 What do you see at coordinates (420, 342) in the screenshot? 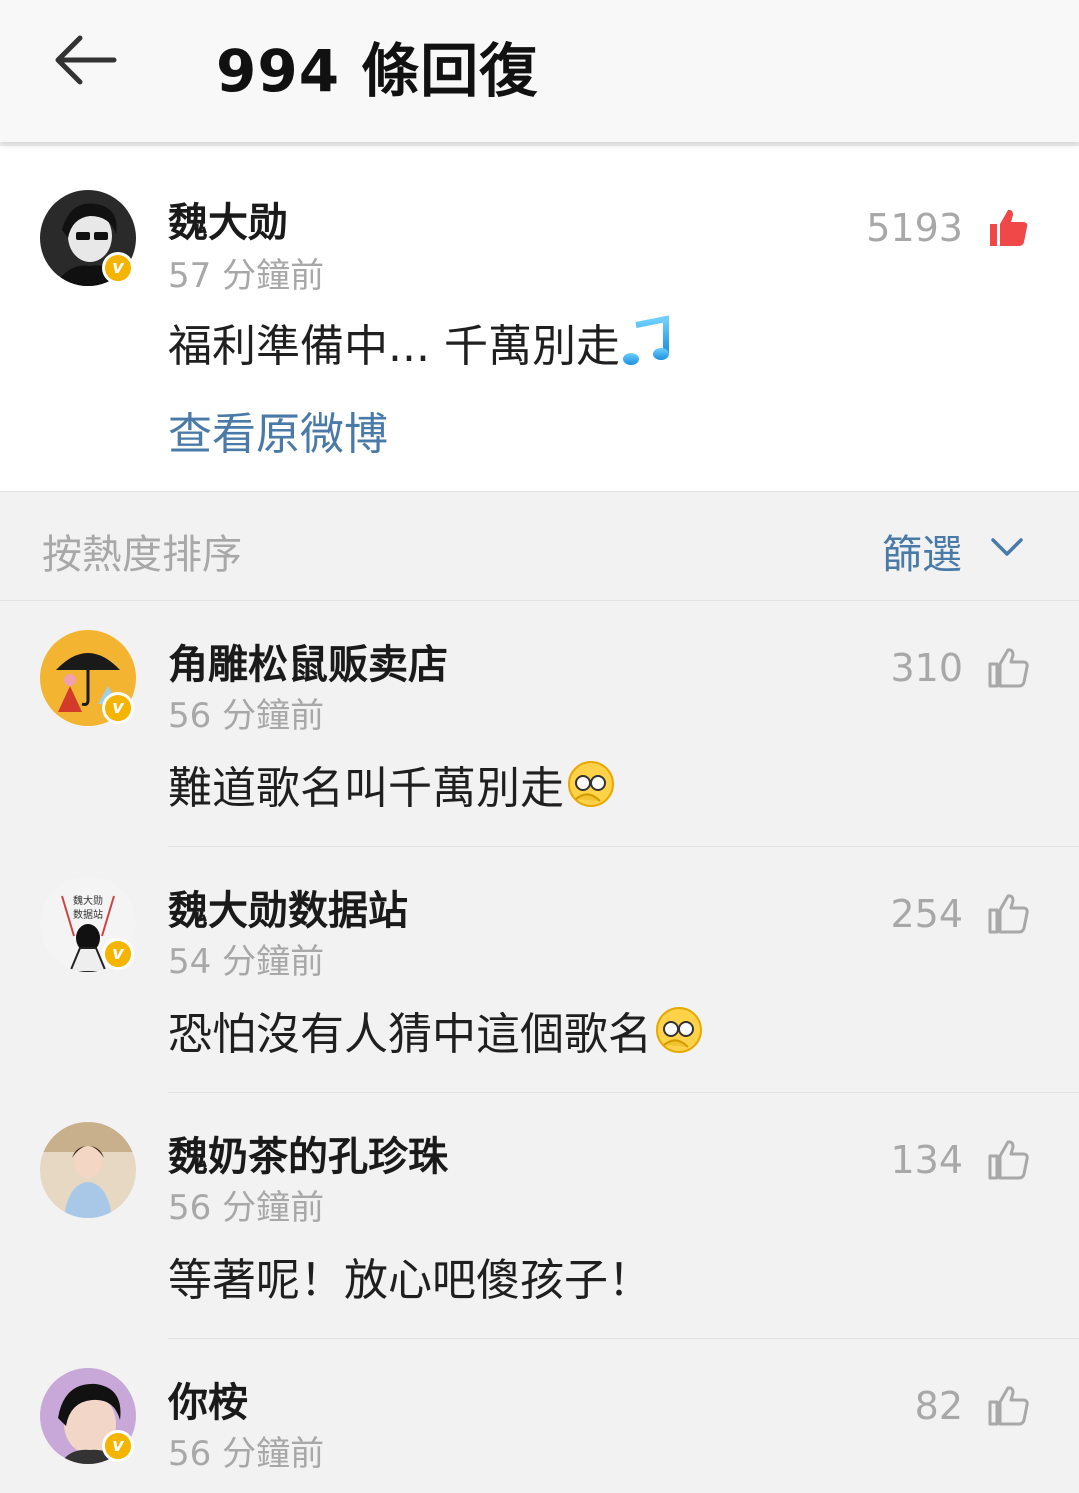
I see `post-text: 福利準備中... 千萬別走` at bounding box center [420, 342].